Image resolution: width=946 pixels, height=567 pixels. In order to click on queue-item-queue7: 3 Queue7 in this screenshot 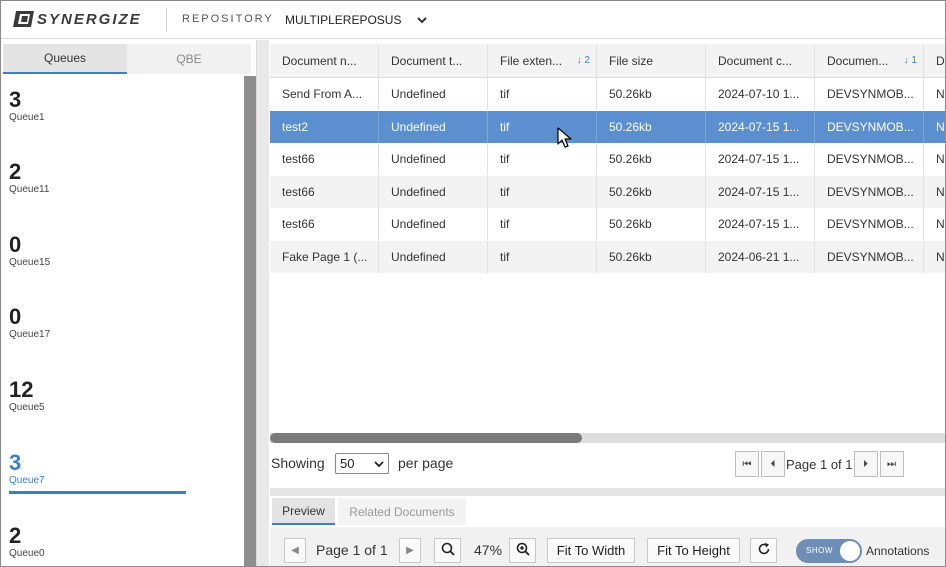, I will do `click(124, 469)`.